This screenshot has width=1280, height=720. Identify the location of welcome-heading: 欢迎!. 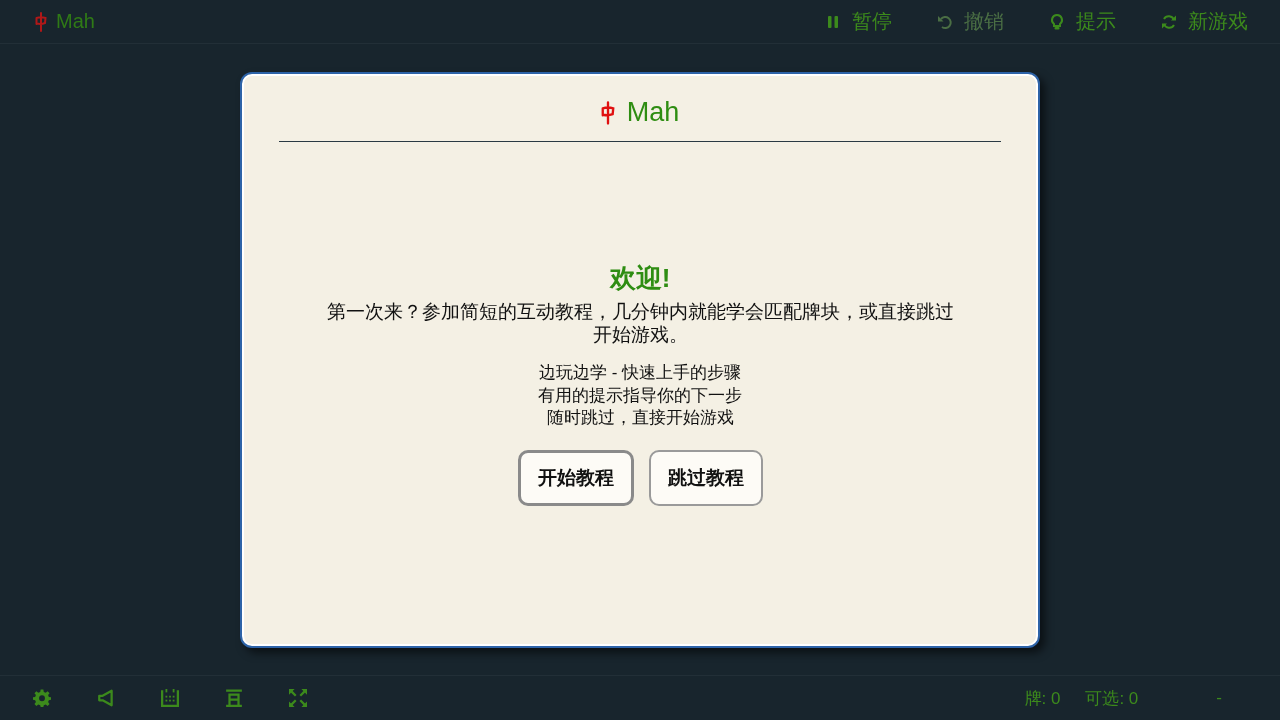
(640, 279).